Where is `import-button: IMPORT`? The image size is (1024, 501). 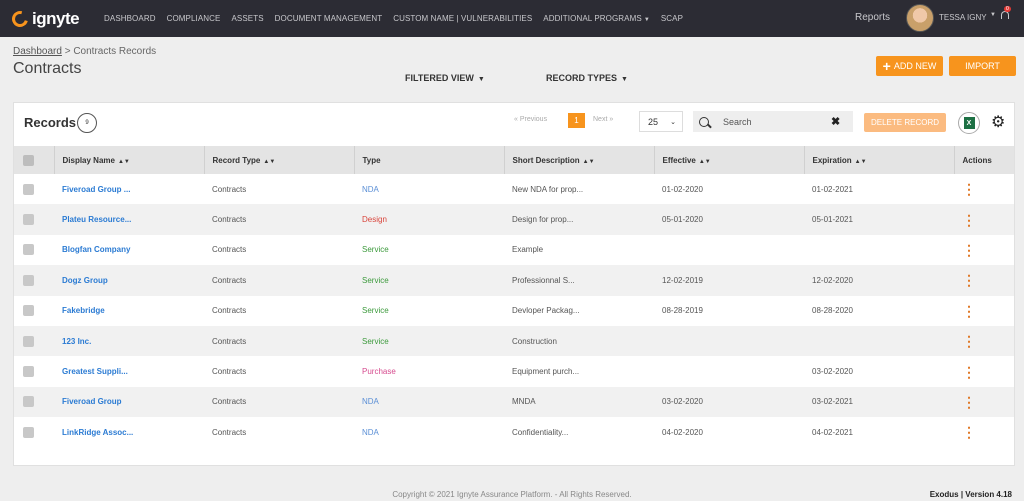
import-button: IMPORT is located at coordinates (982, 66).